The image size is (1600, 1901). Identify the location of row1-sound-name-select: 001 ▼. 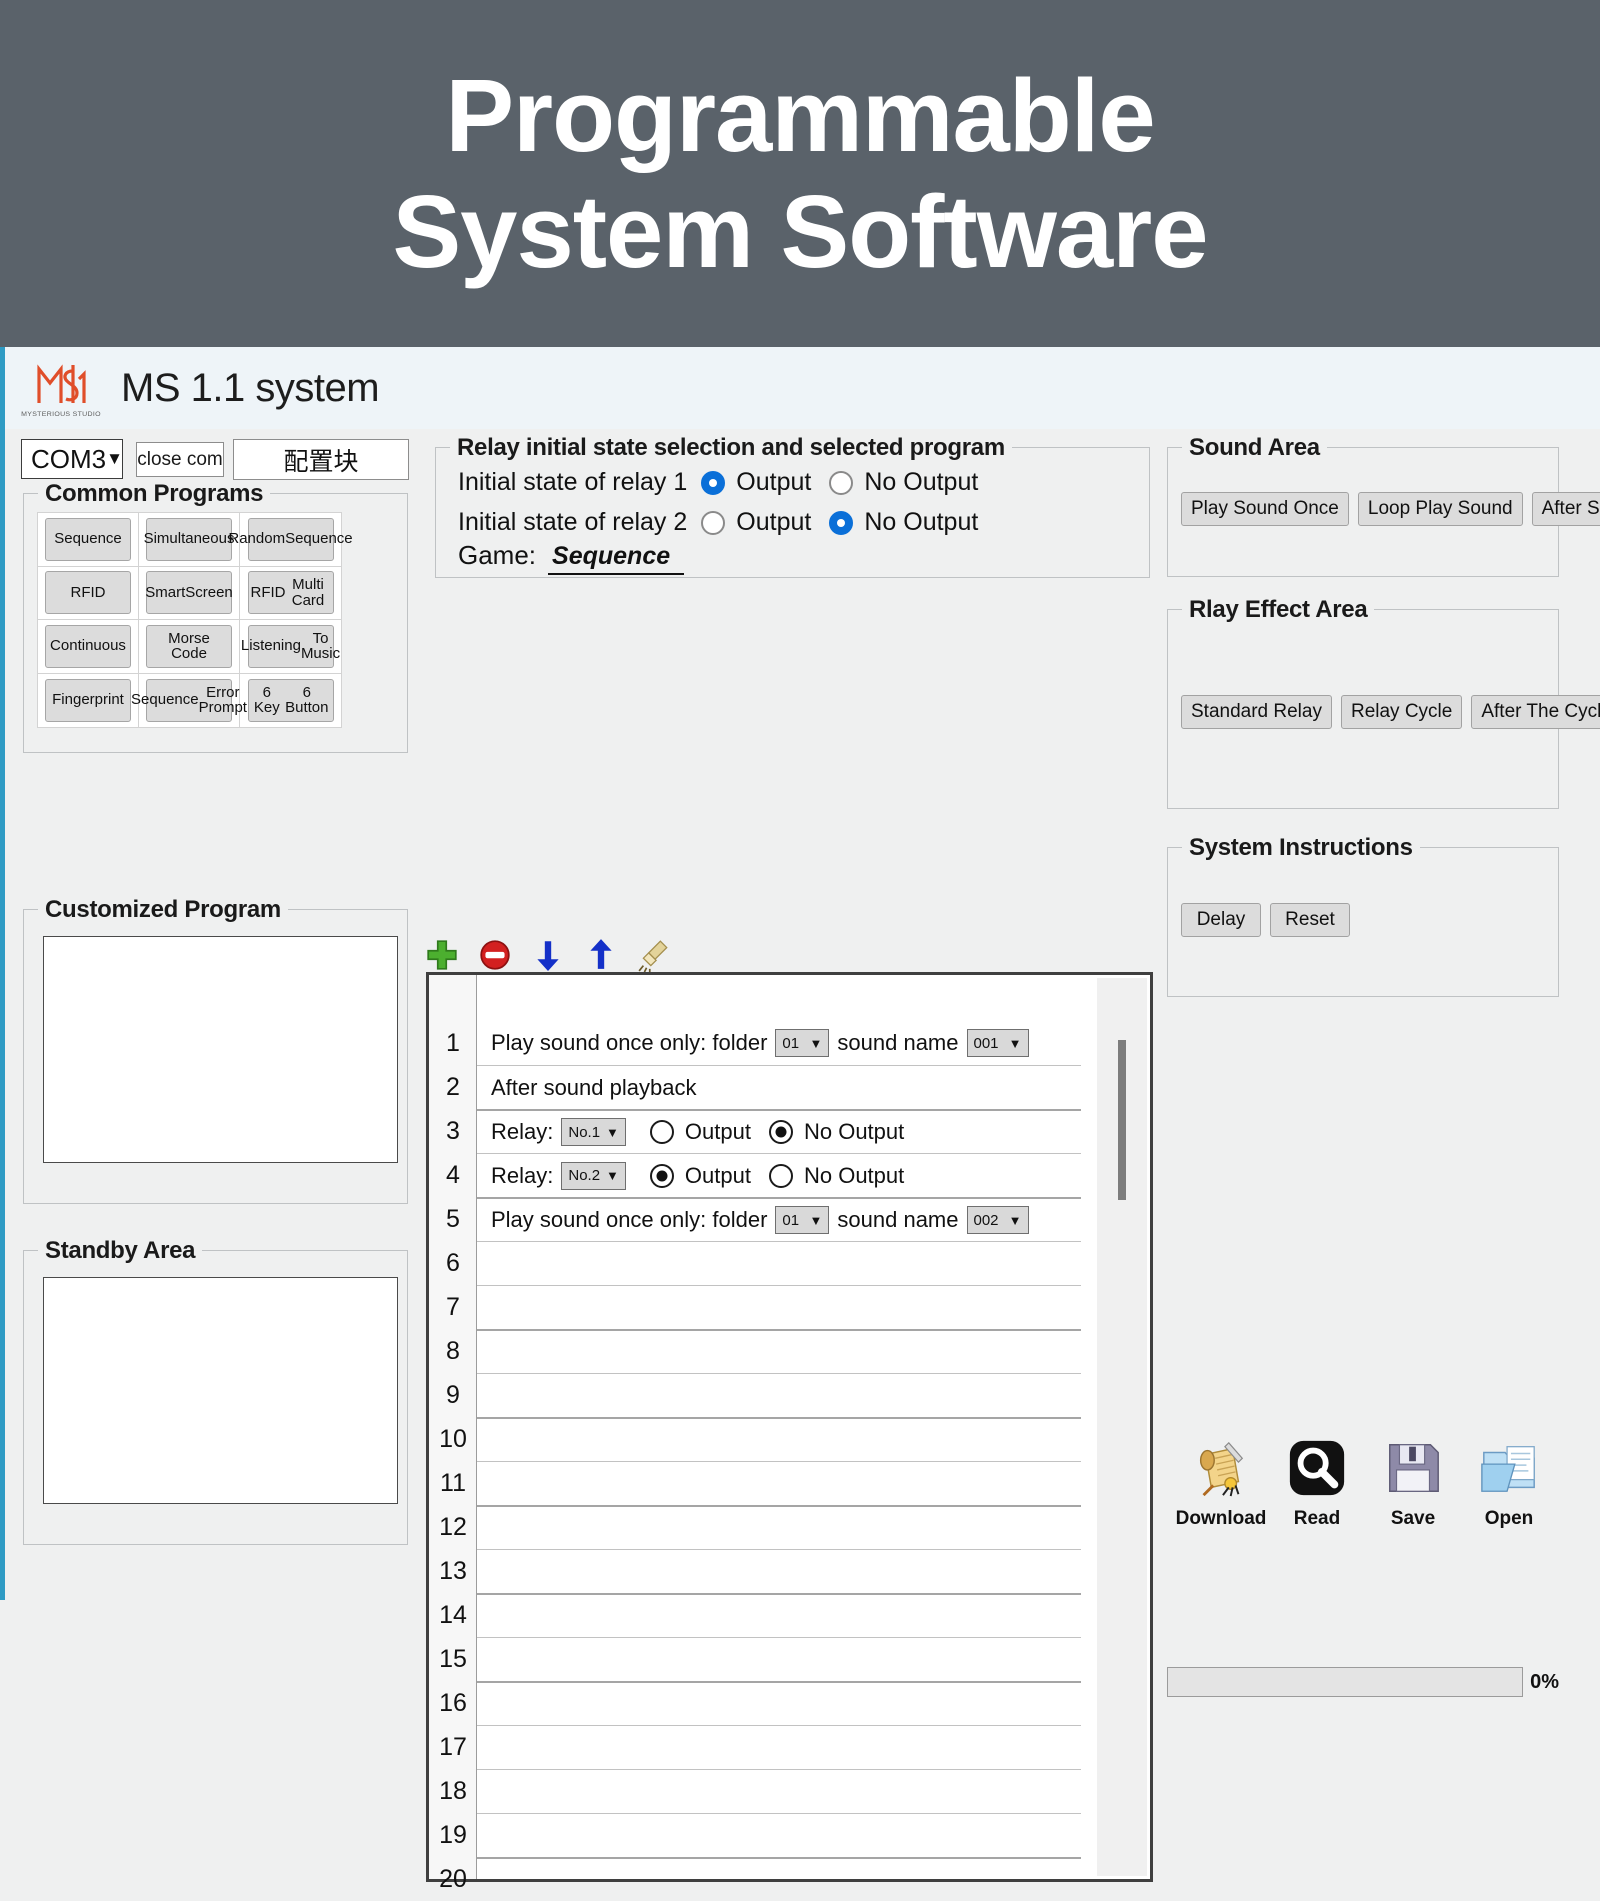
(997, 1043).